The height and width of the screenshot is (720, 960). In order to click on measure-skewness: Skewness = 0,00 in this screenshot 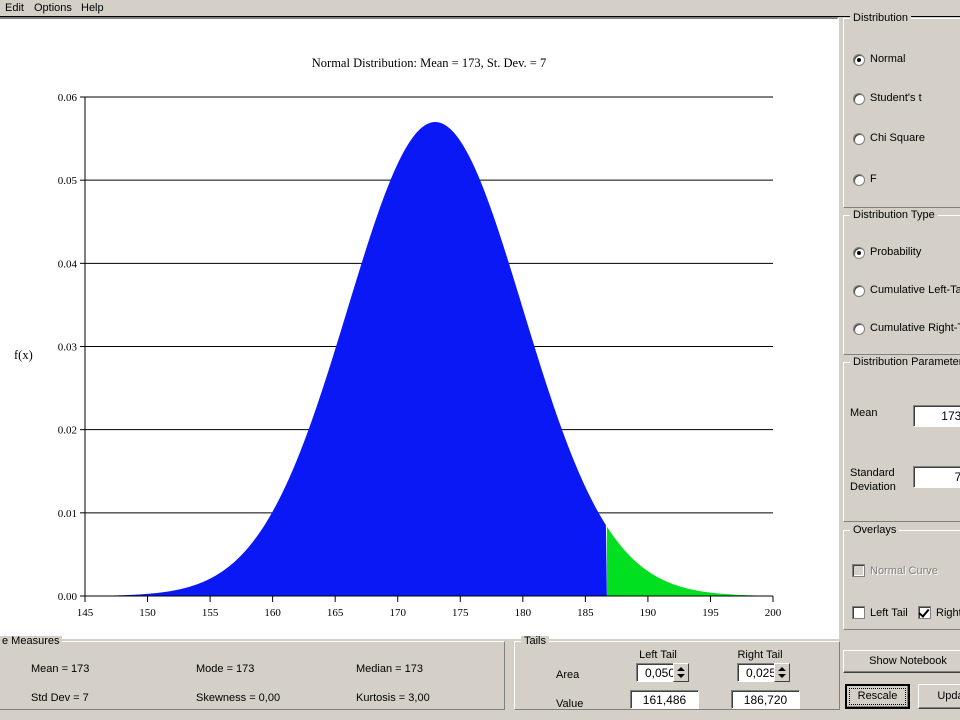, I will do `click(238, 698)`.